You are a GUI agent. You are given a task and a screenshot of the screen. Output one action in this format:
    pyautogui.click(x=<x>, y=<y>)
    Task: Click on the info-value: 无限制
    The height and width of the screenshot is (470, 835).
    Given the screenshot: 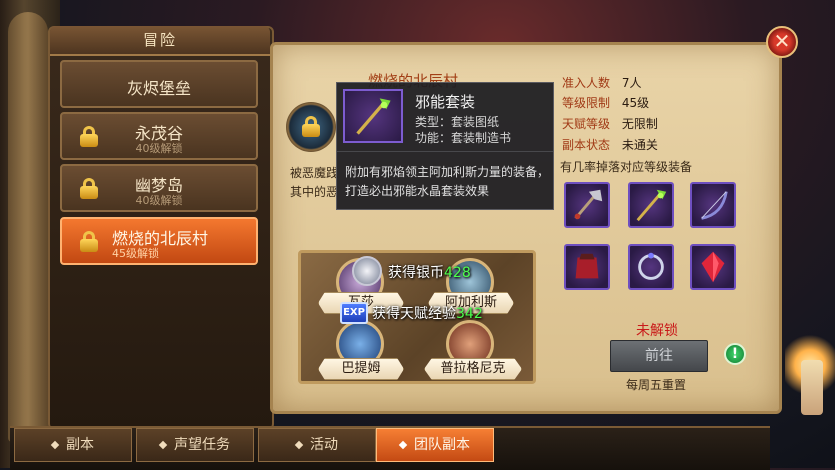 What is the action you would take?
    pyautogui.click(x=639, y=124)
    